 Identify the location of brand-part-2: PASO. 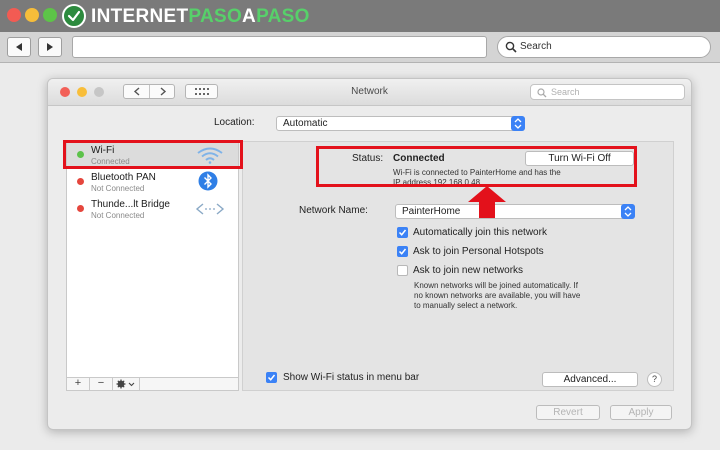
(215, 16).